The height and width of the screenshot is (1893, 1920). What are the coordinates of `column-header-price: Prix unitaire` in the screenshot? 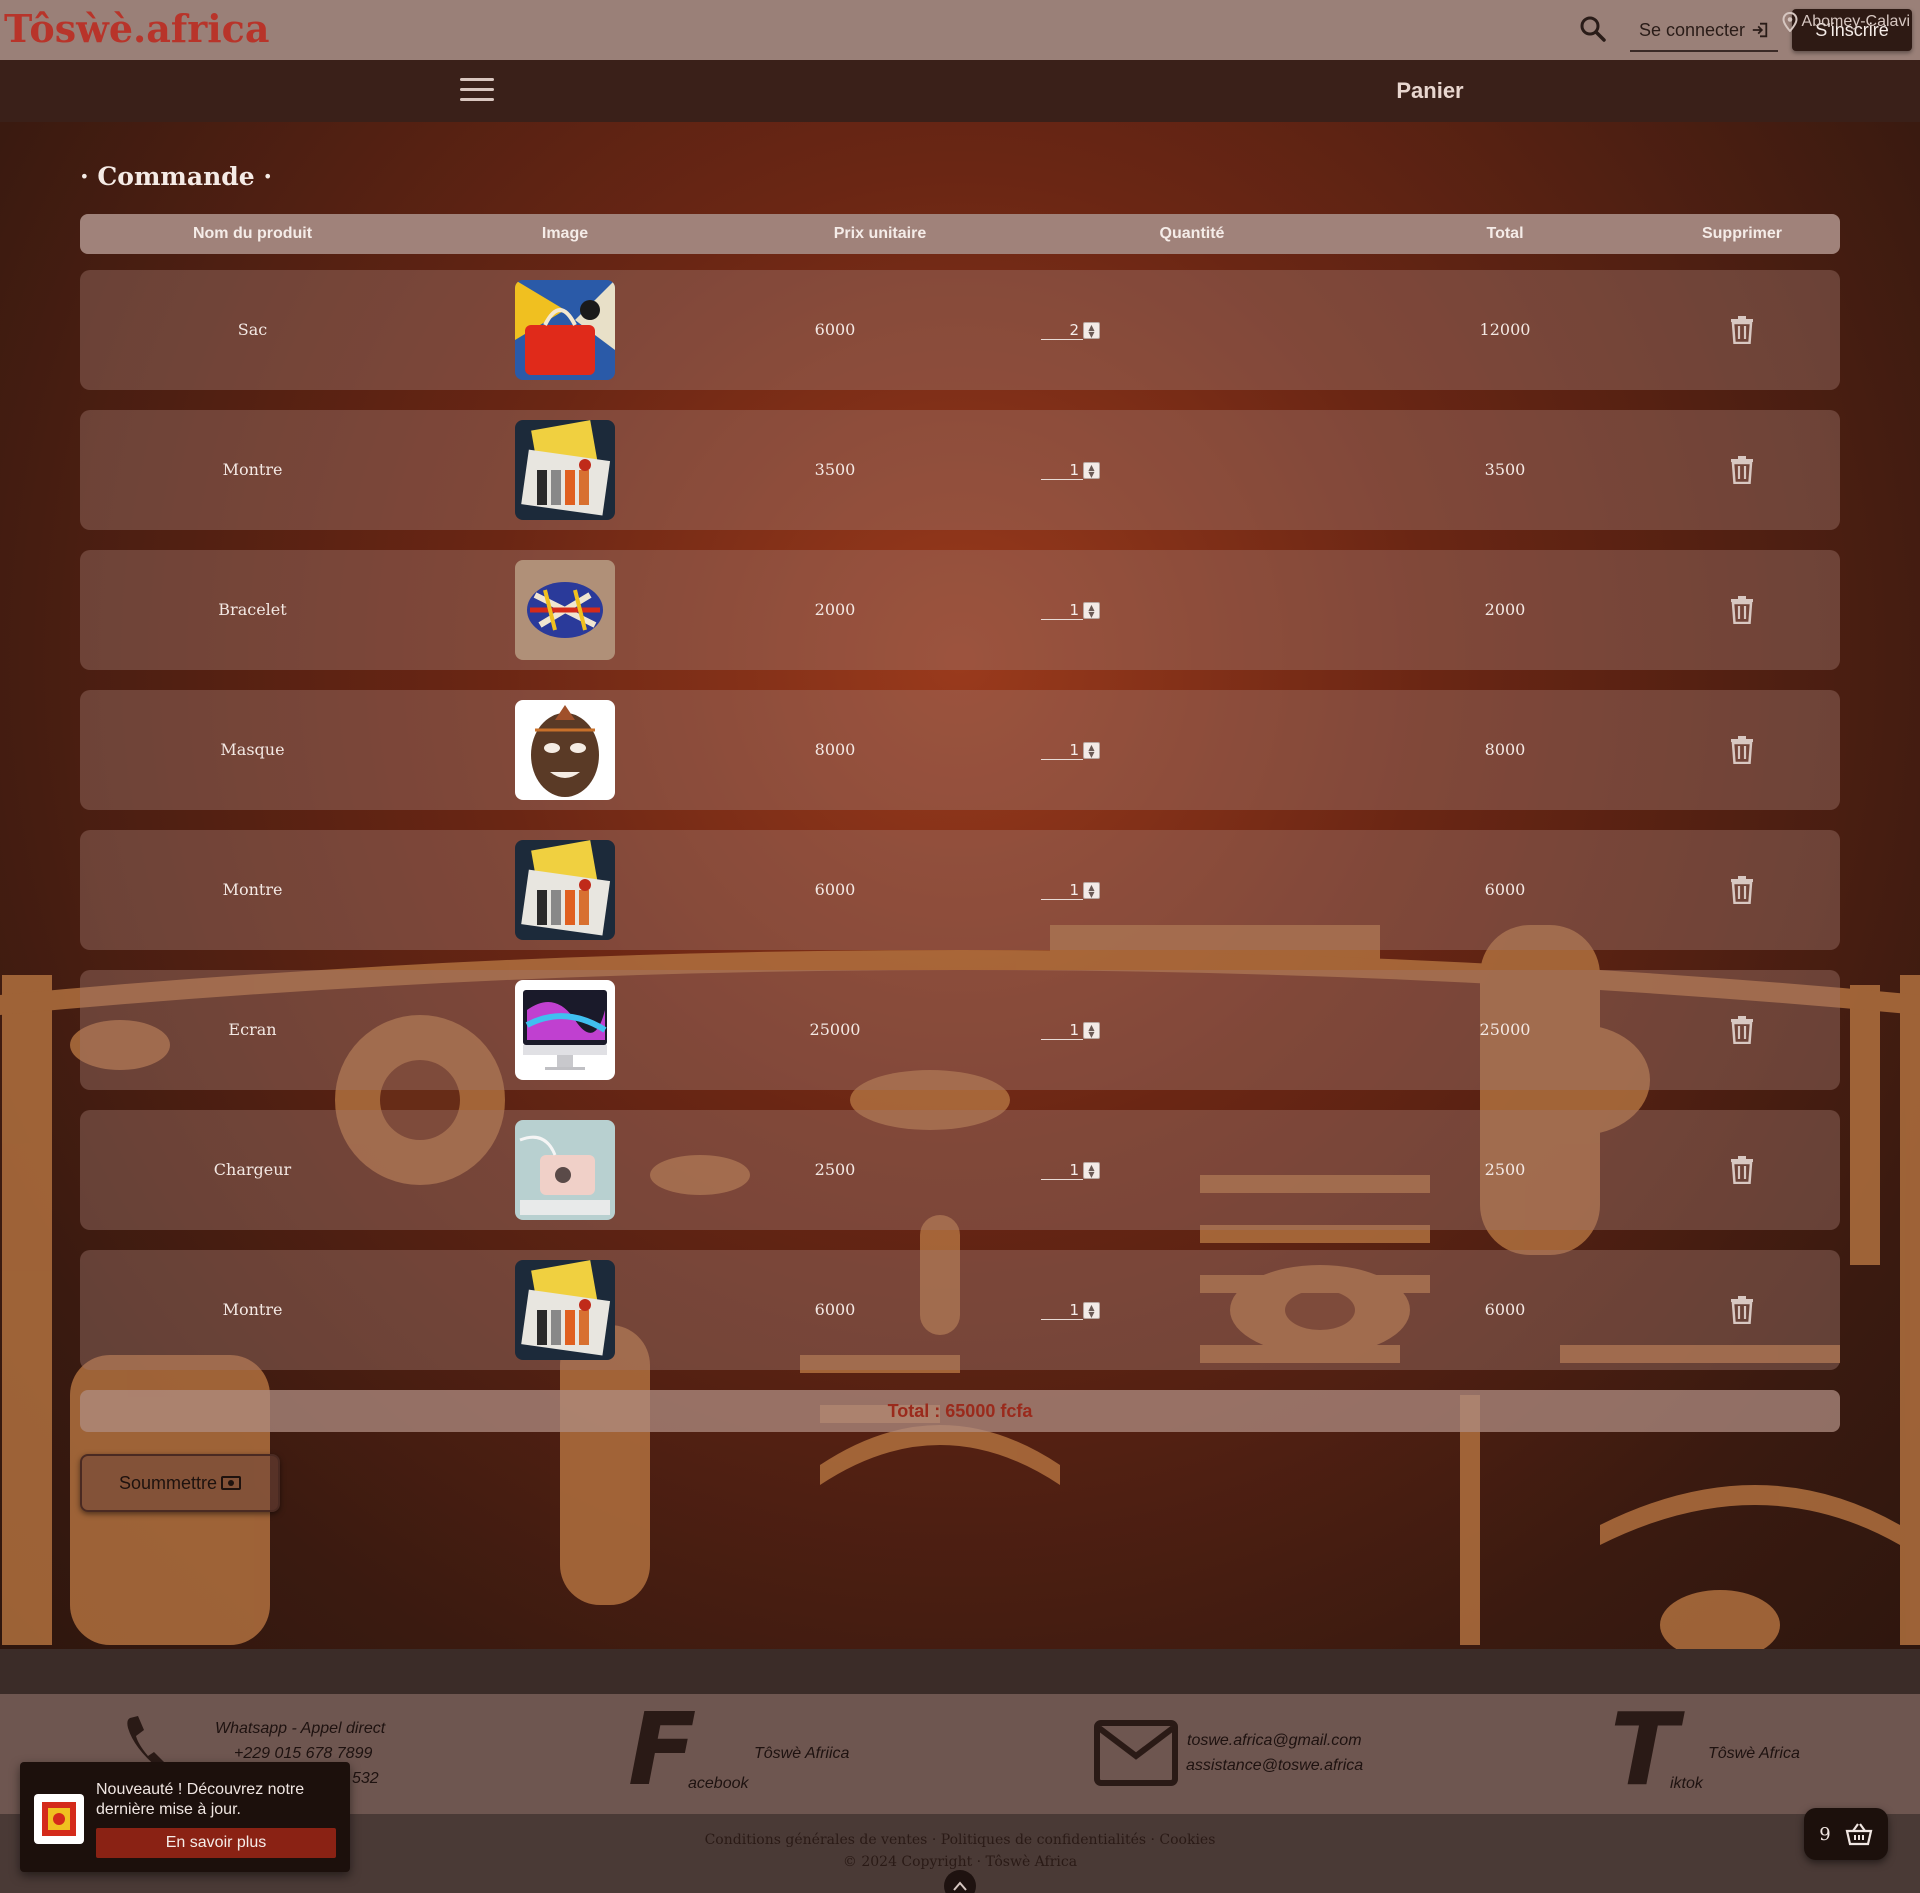 It's located at (880, 233).